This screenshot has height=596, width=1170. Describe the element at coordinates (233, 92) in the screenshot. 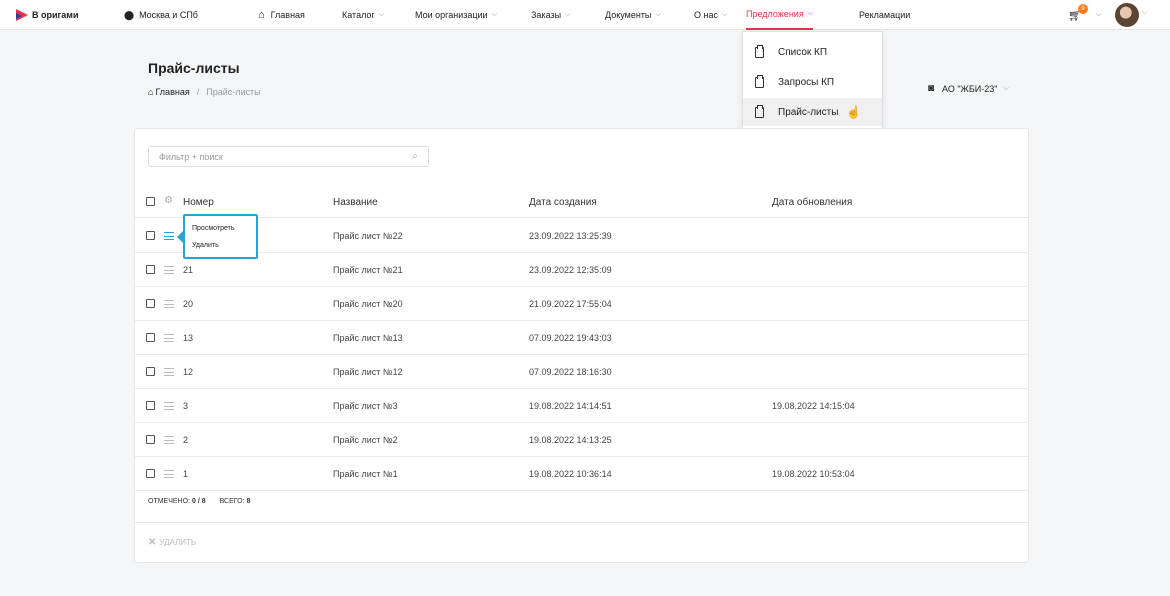

I see `breadcrumb-current: Прайс-листы` at that location.